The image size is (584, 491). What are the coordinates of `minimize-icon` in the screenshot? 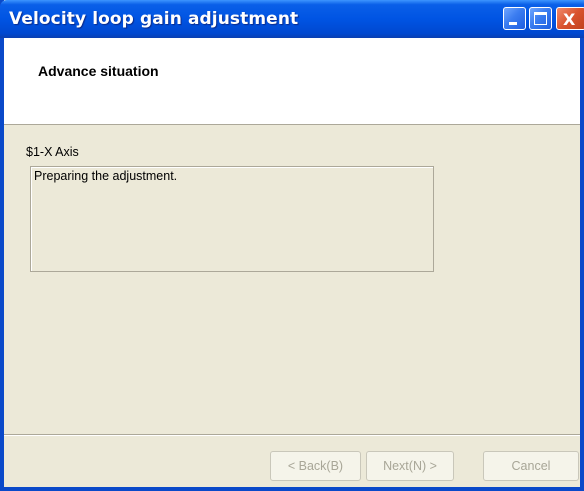 It's located at (513, 23).